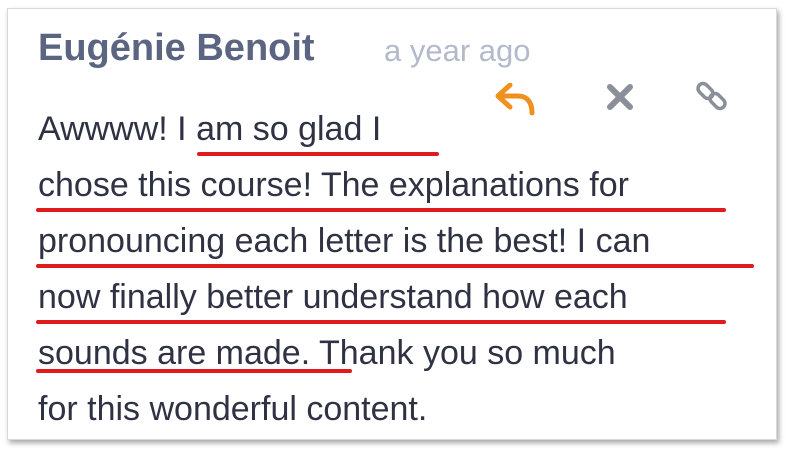 This screenshot has height=453, width=789. I want to click on comment-author: Eugénie Benoit, so click(176, 48).